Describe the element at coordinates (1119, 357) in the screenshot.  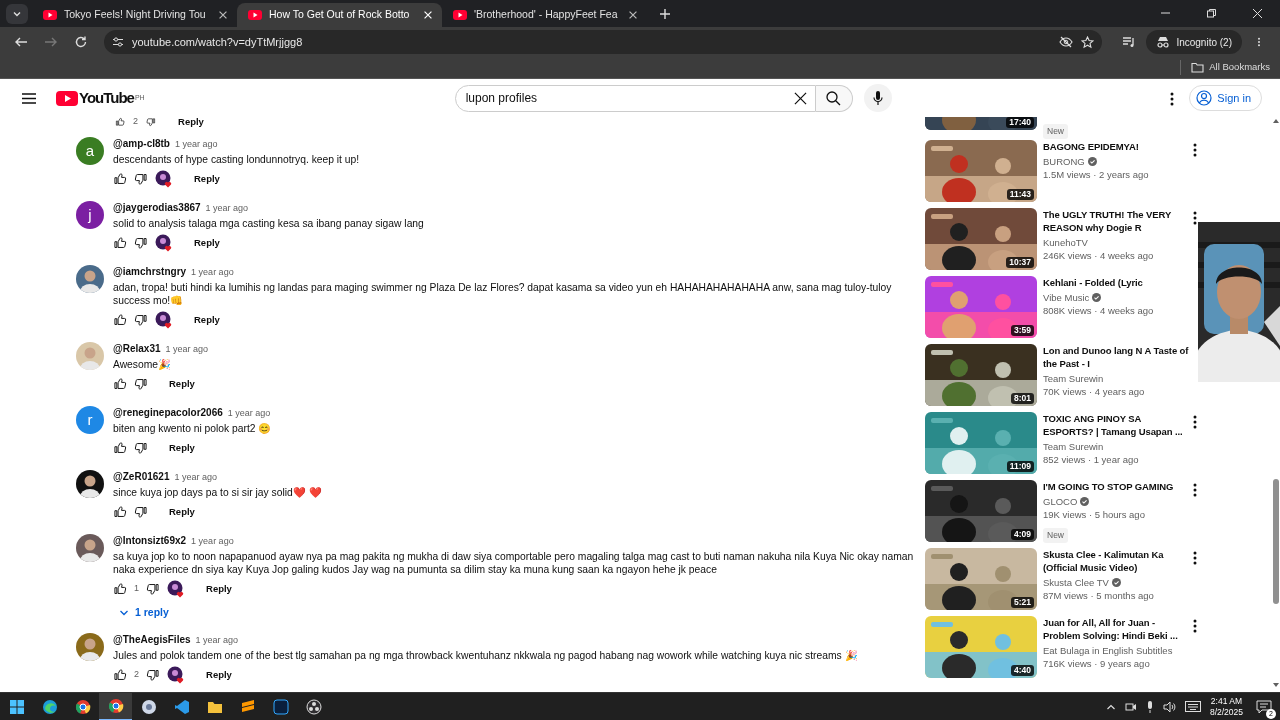
I see `video-title: Lon and Dunoo lang N A Taste of the Past - I` at that location.